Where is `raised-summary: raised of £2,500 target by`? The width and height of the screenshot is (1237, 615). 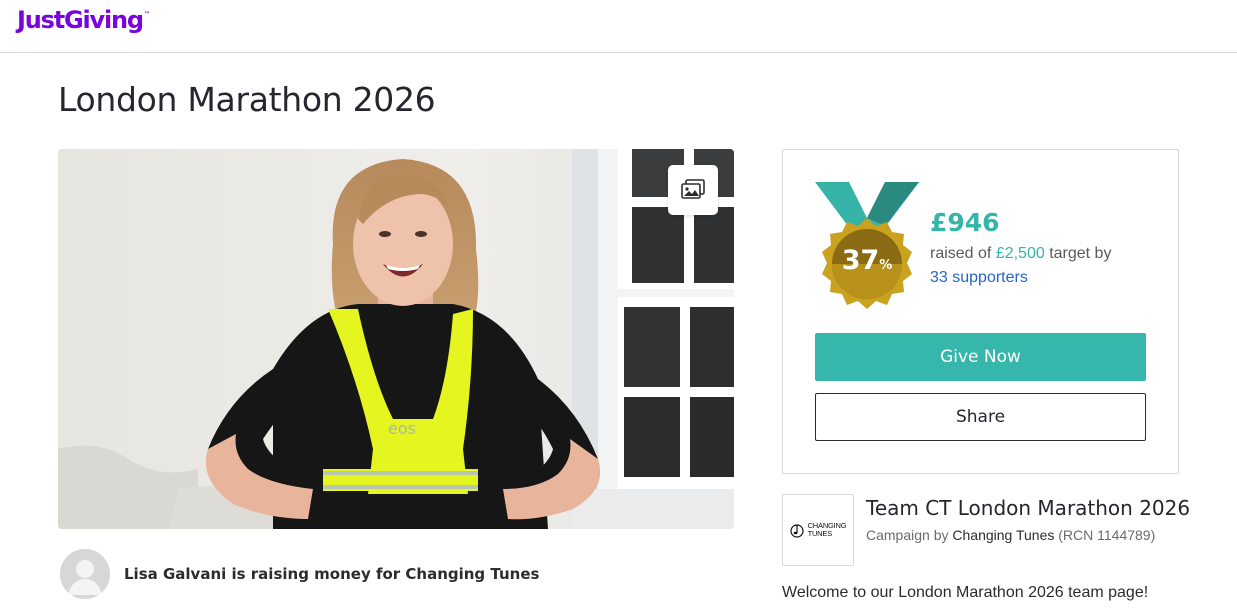
raised-summary: raised of £2,500 target by is located at coordinates (1020, 254).